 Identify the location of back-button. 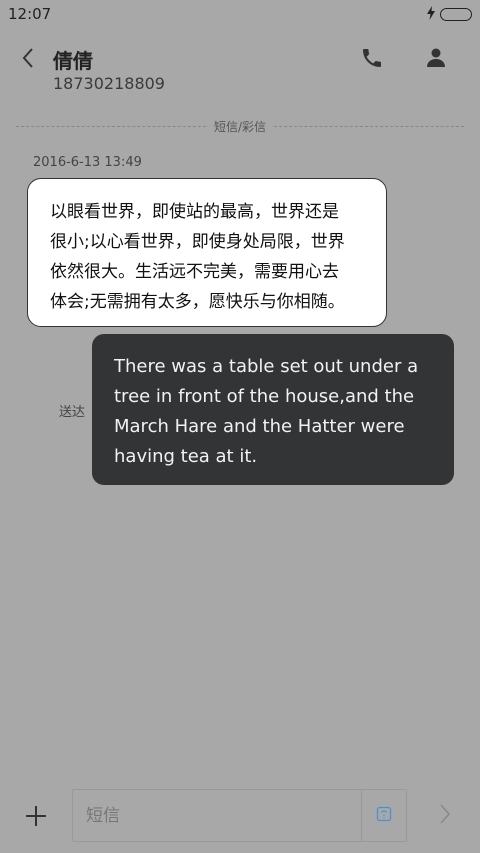
(28, 60).